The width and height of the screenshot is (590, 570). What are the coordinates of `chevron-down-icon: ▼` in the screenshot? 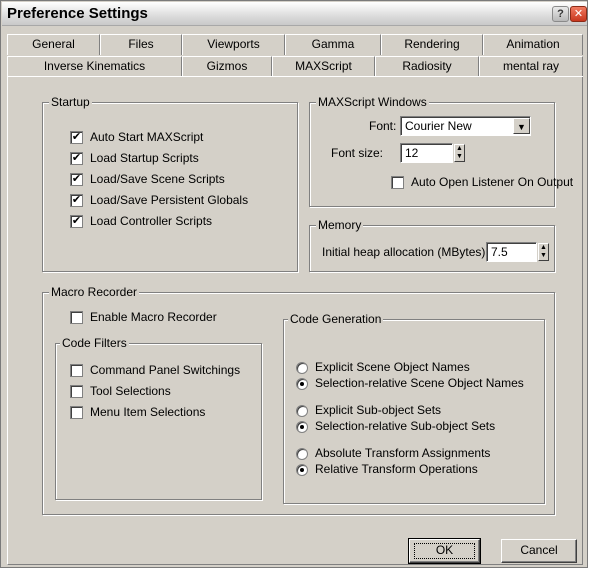 It's located at (521, 126).